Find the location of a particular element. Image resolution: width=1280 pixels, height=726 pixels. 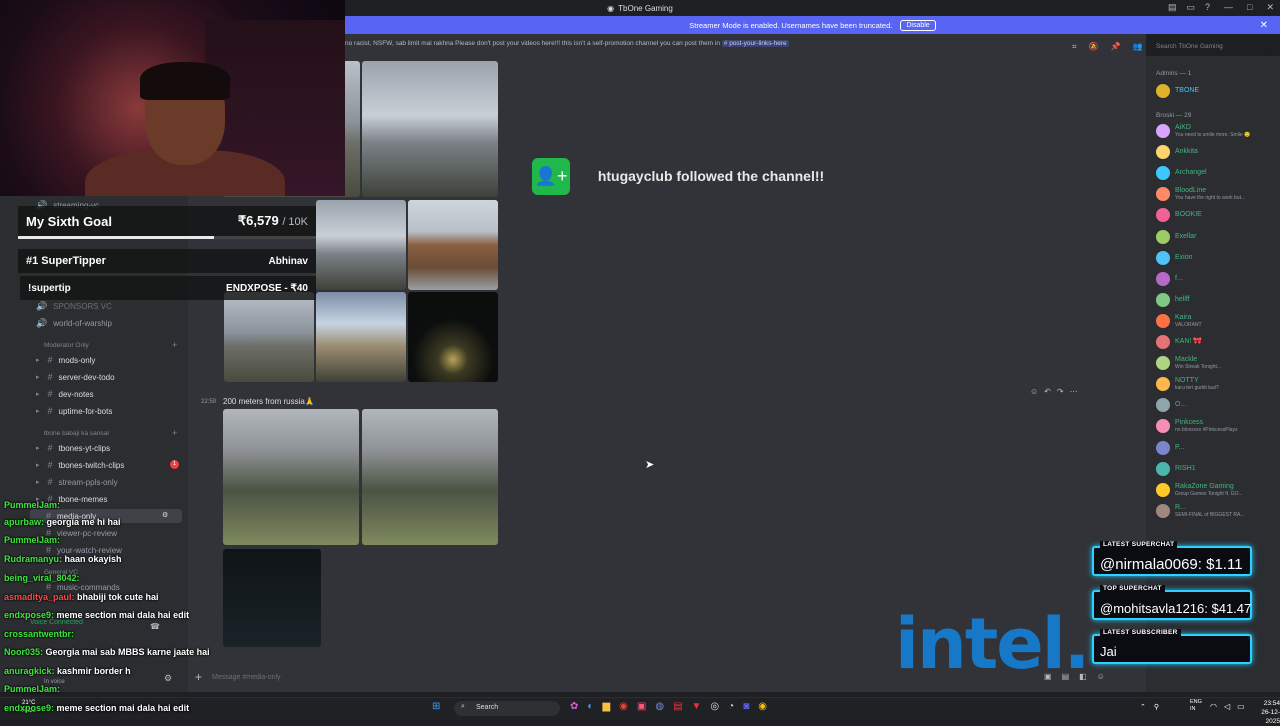

member-item: AiKD You need to smile more. Smile 😊 is located at coordinates (1203, 131).